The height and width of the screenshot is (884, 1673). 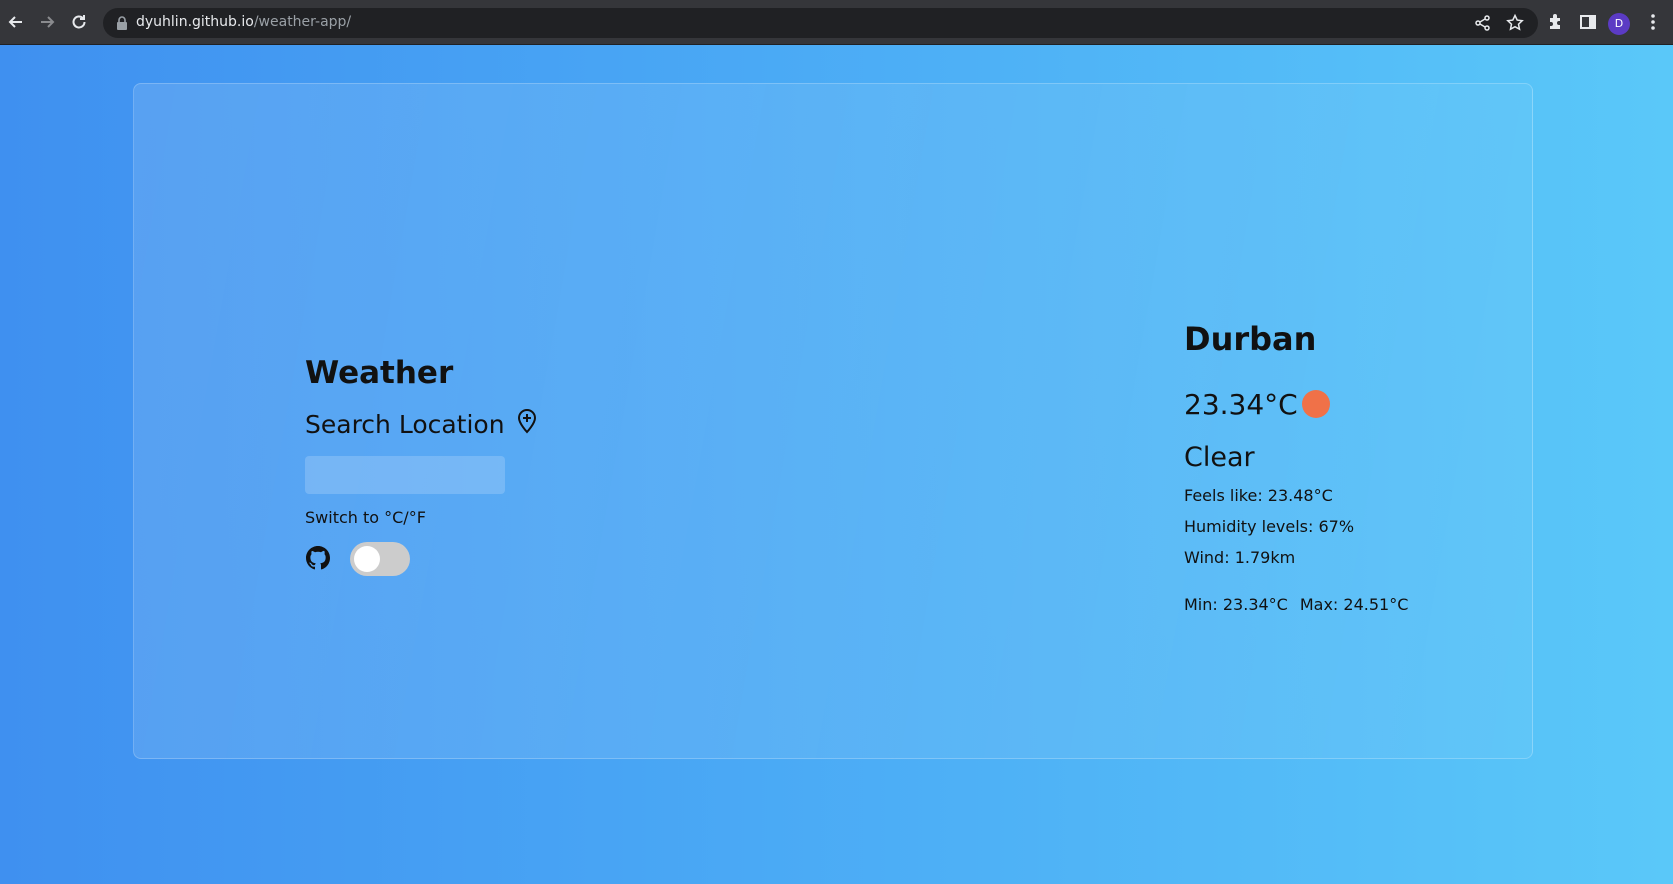 What do you see at coordinates (367, 559) in the screenshot?
I see `toggle-knob` at bounding box center [367, 559].